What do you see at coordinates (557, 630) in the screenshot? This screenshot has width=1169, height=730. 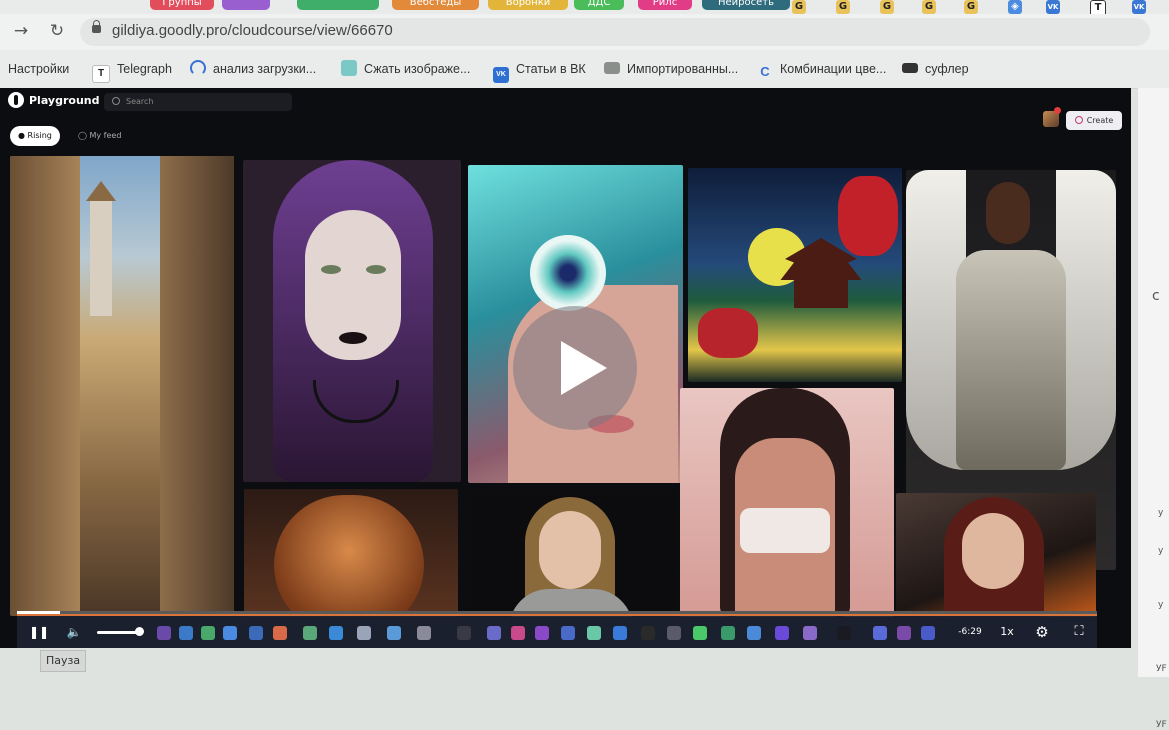 I see `player-controls: ❚❚ 🔈 -6:29 1x ⚙ ⛶` at bounding box center [557, 630].